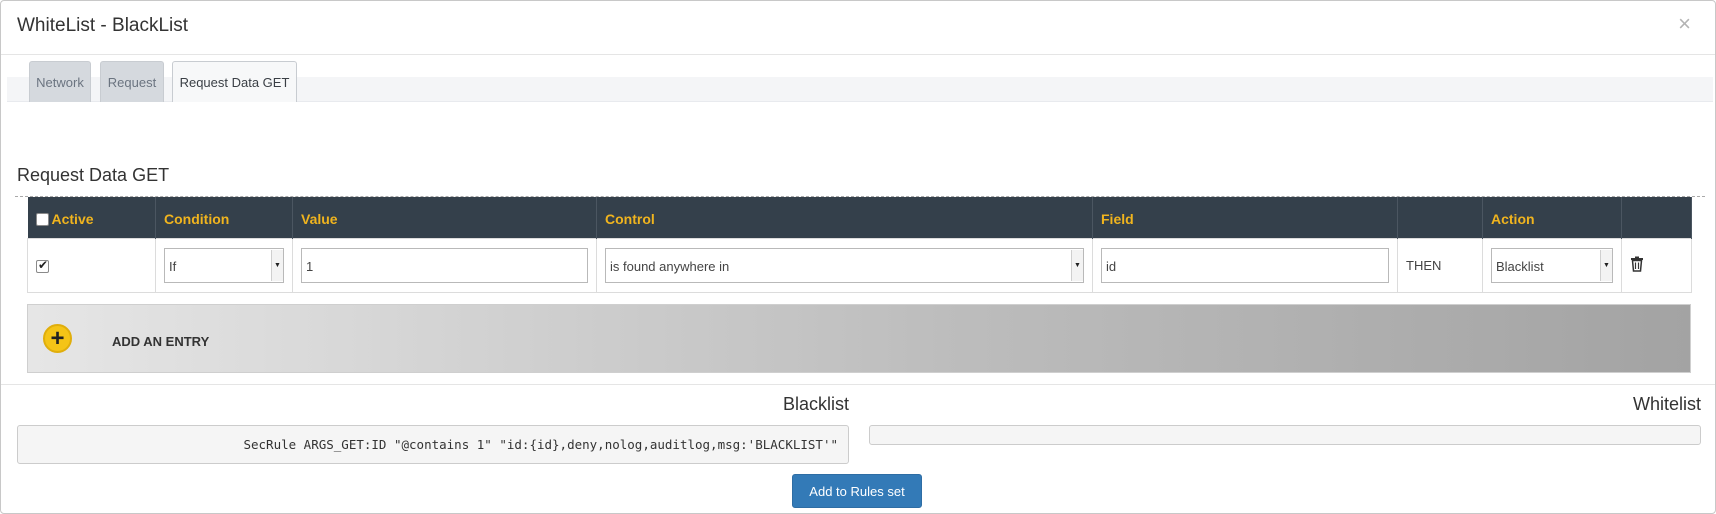 This screenshot has width=1716, height=514. I want to click on row-active-checkbox, so click(42, 265).